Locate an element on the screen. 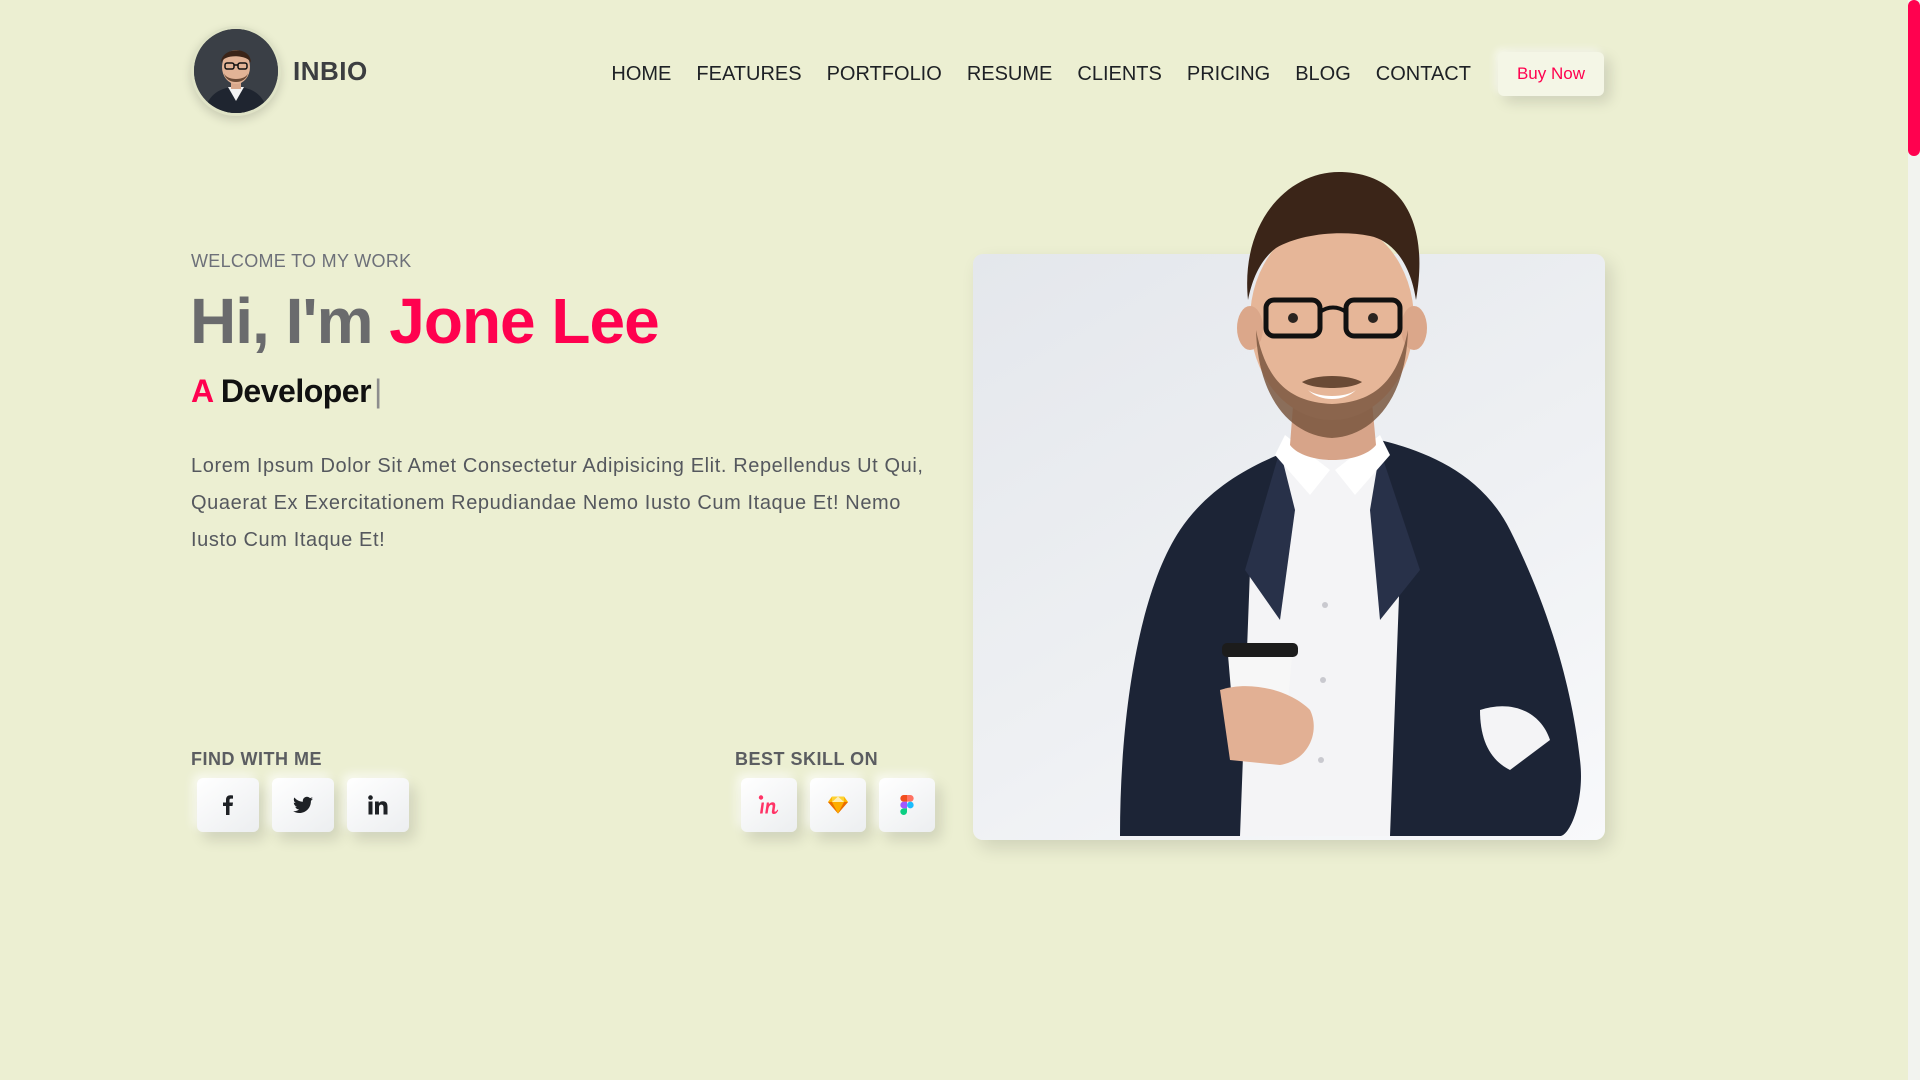 This screenshot has height=1080, width=1920. figma-skill is located at coordinates (907, 805).